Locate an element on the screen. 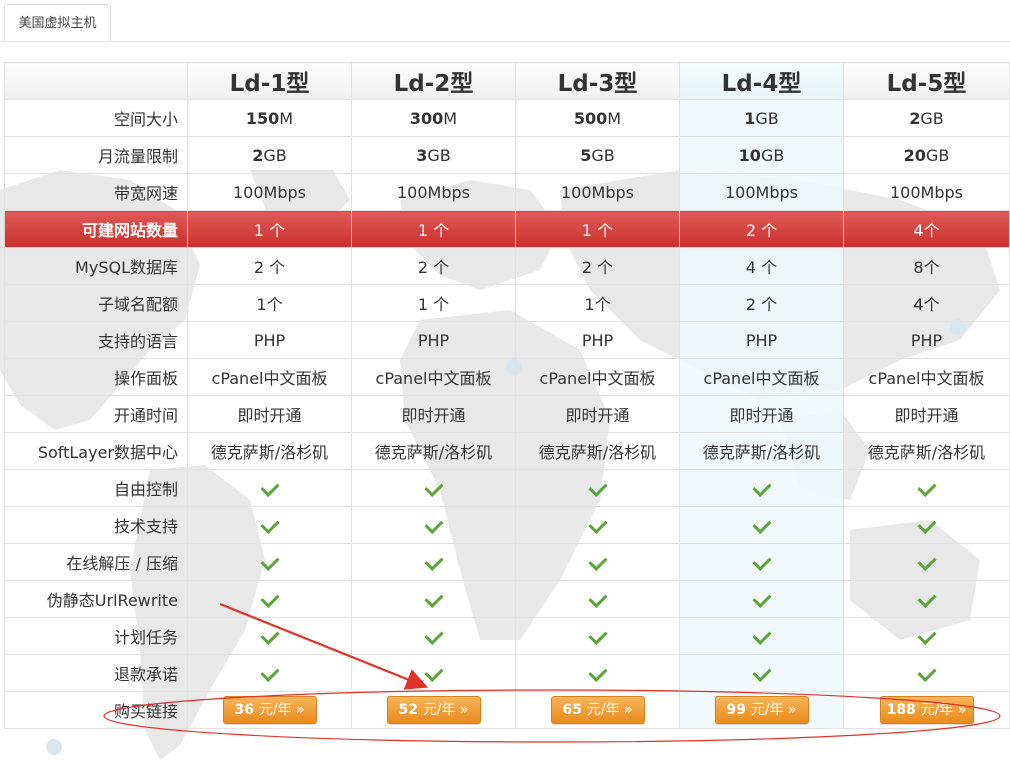  table-cell: 1GB is located at coordinates (761, 118).